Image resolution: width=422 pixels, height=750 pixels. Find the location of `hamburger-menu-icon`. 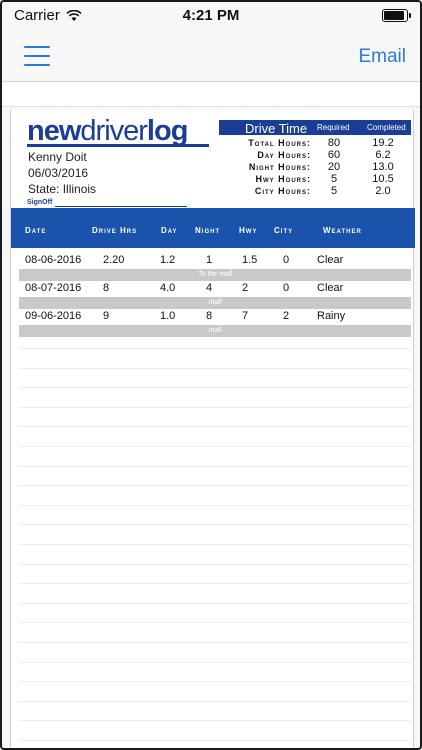

hamburger-menu-icon is located at coordinates (37, 57).